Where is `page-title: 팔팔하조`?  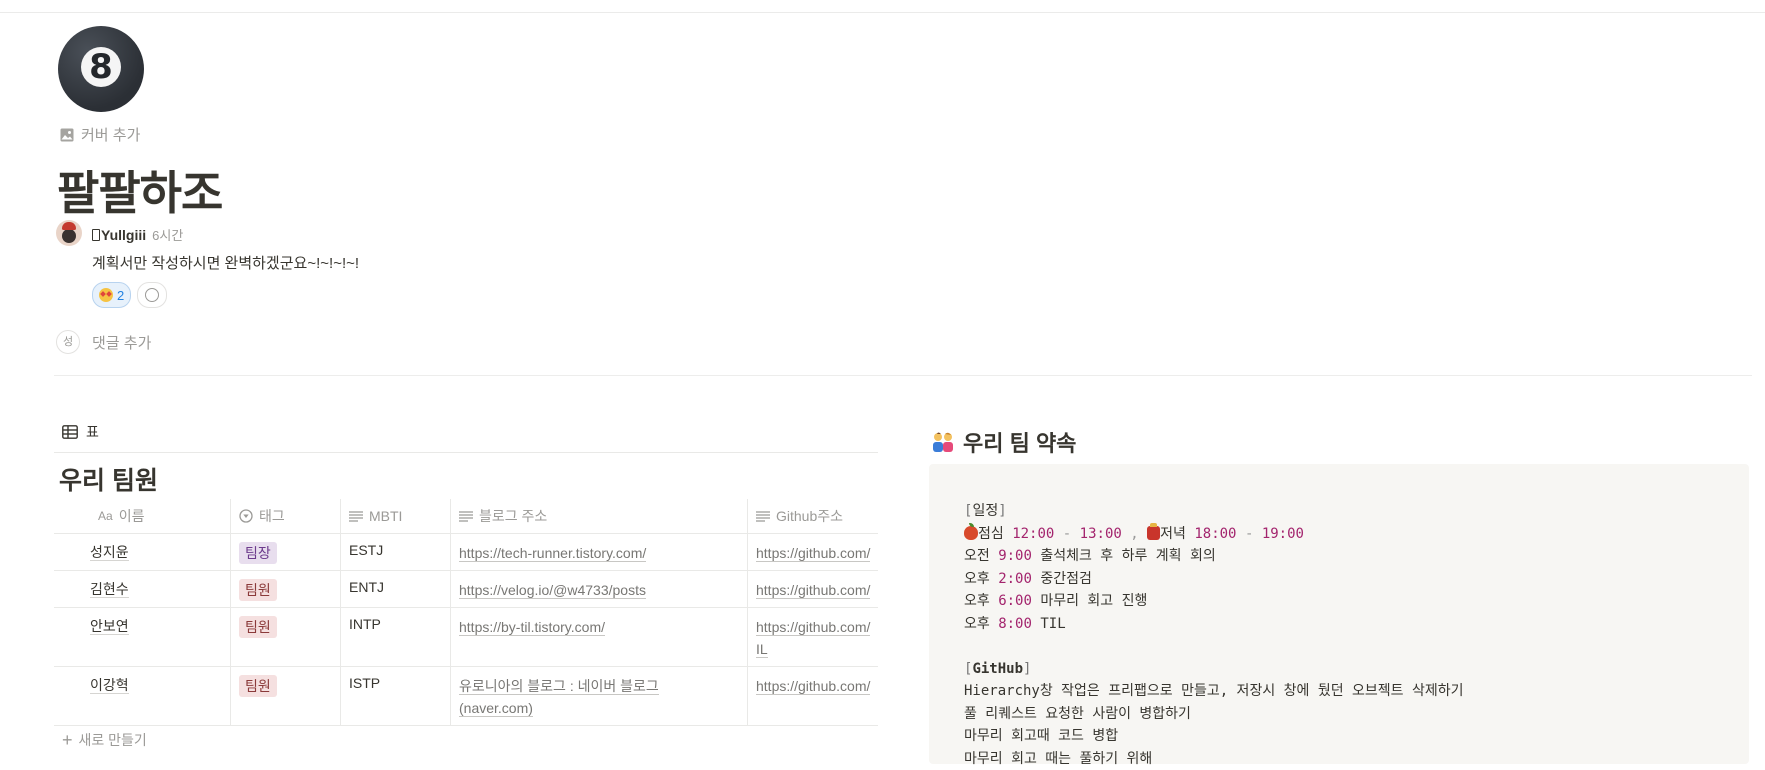 page-title: 팔팔하조 is located at coordinates (139, 190).